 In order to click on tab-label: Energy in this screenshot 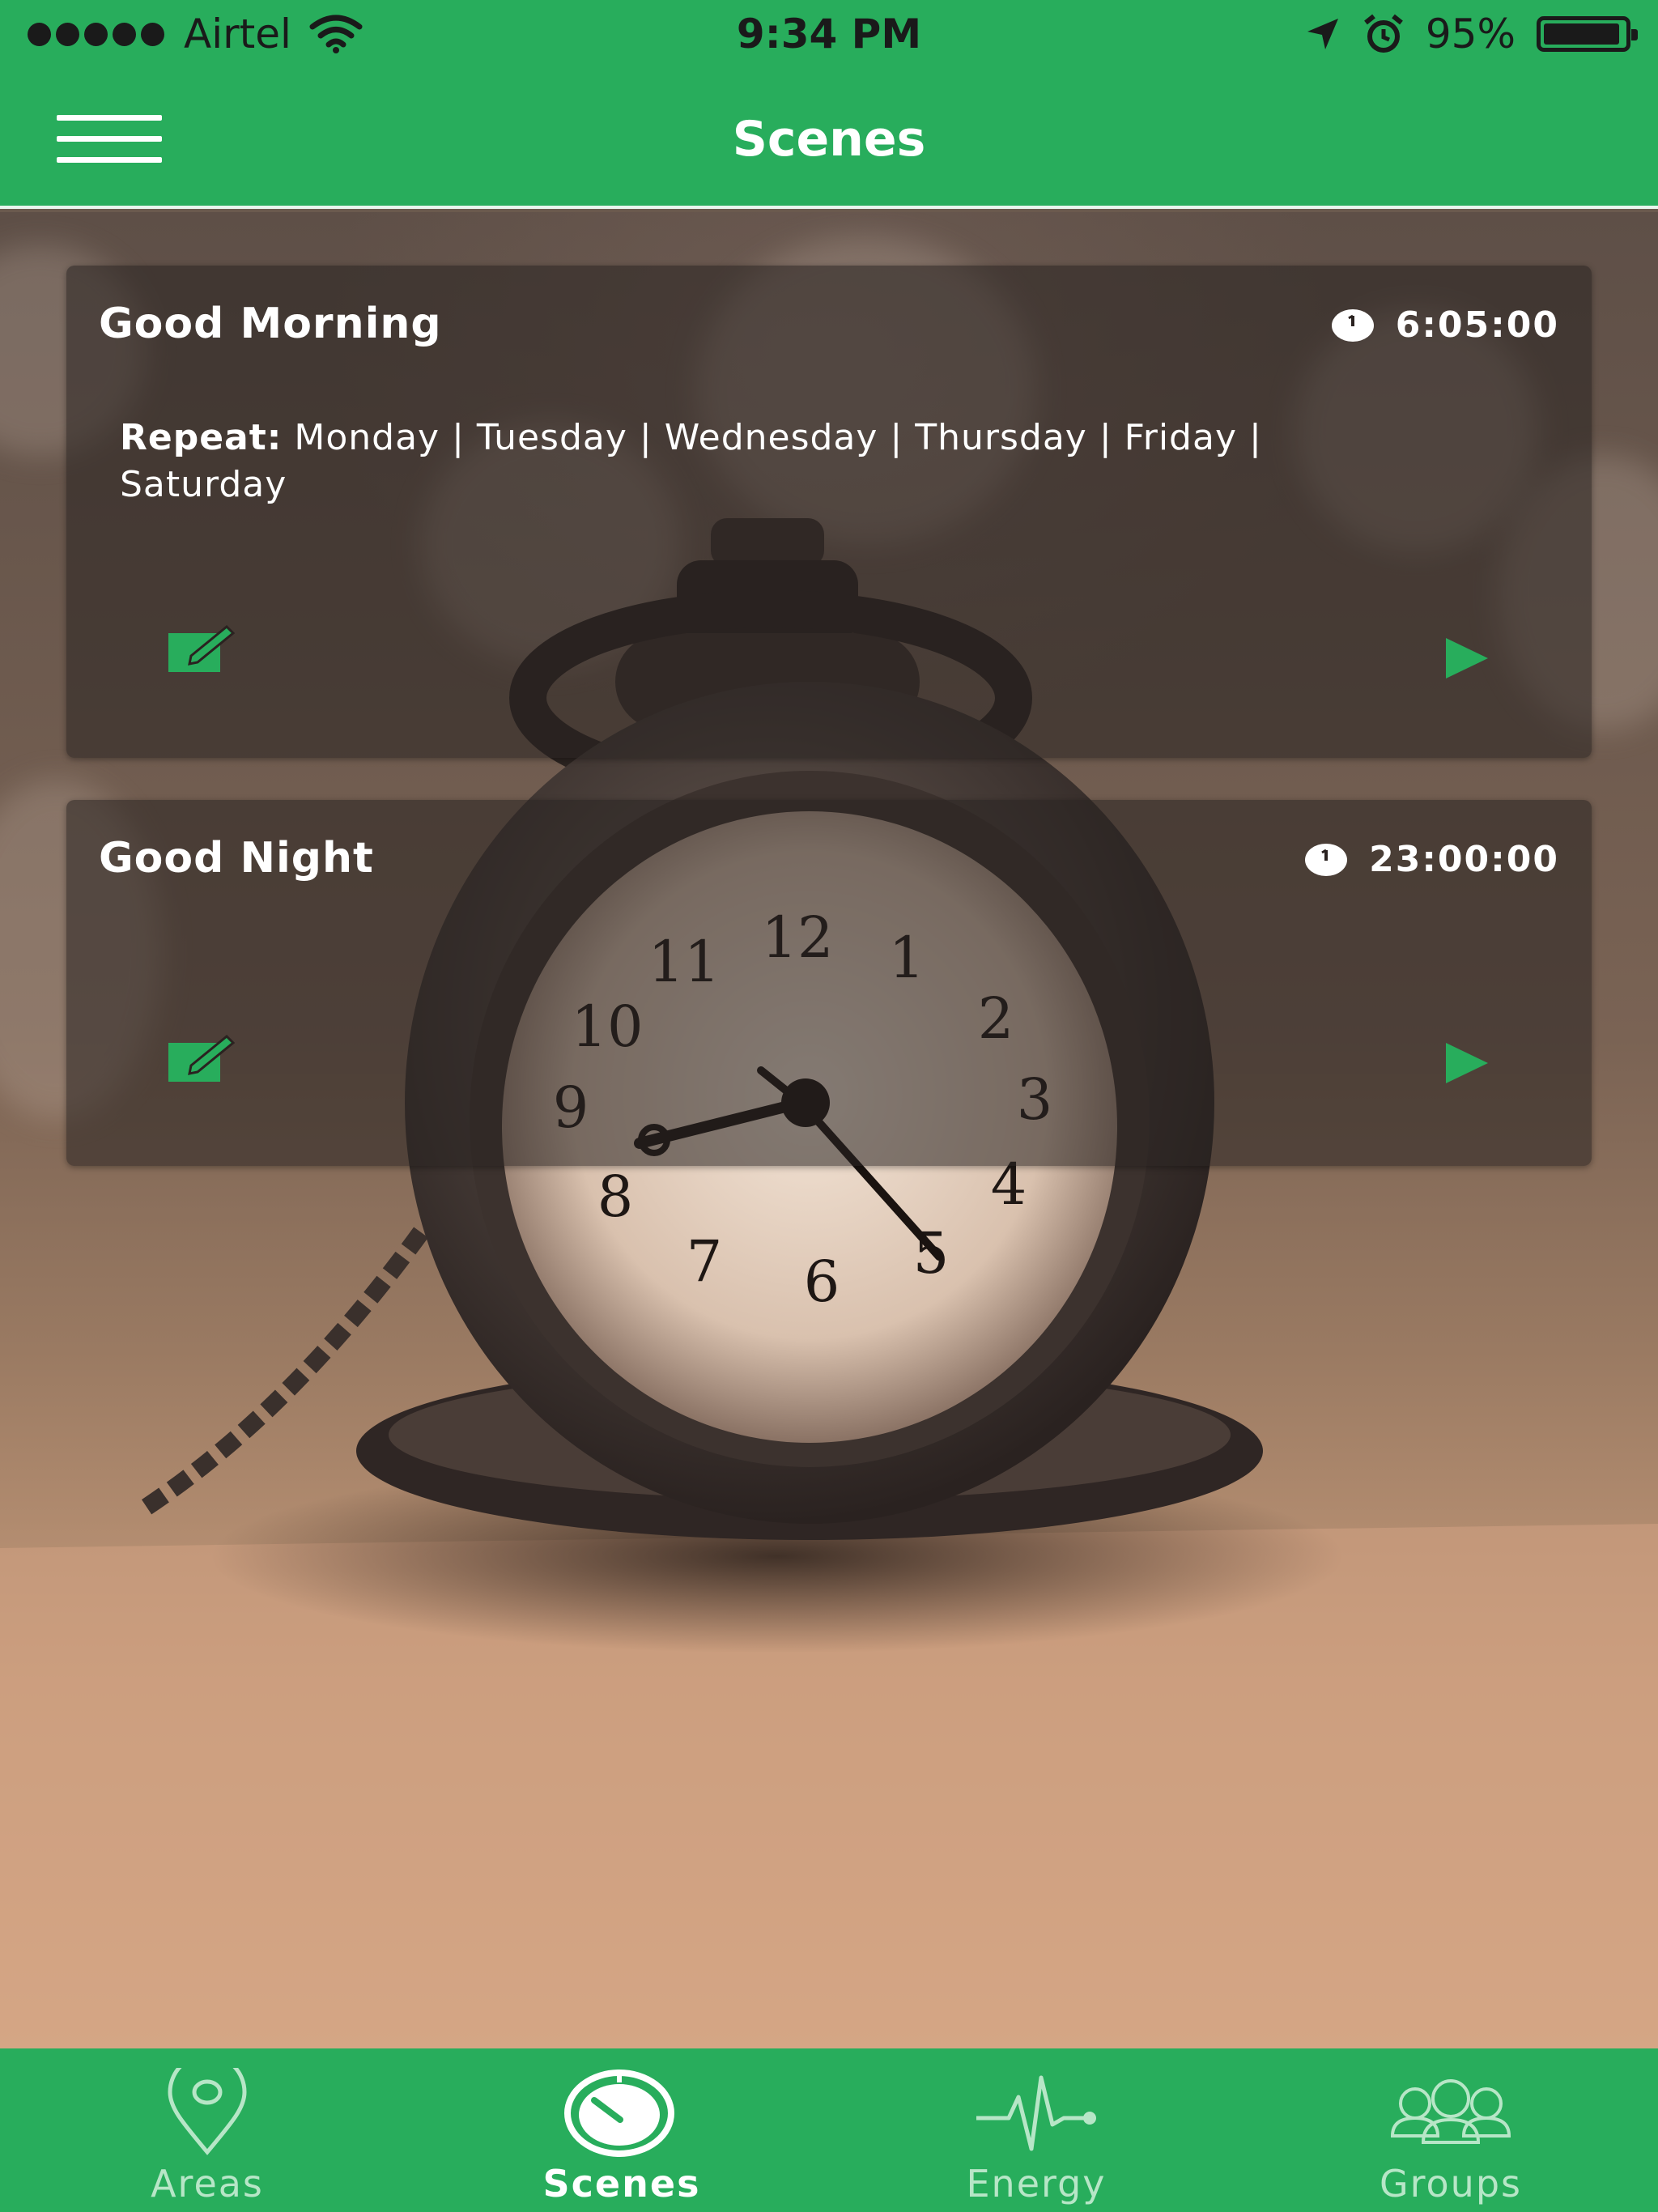, I will do `click(1036, 2184)`.